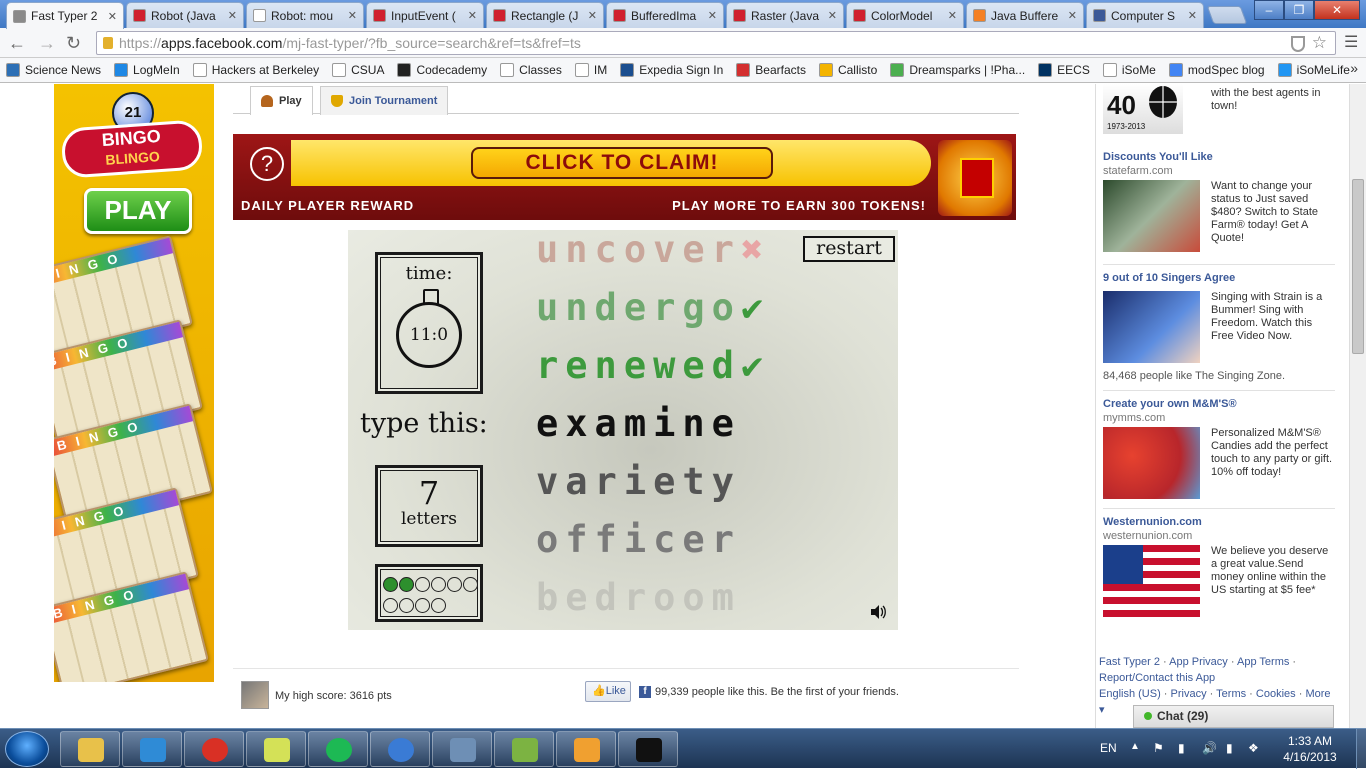 This screenshot has height=769, width=1366. What do you see at coordinates (847, 70) in the screenshot?
I see `bookmark-item: Callisto` at bounding box center [847, 70].